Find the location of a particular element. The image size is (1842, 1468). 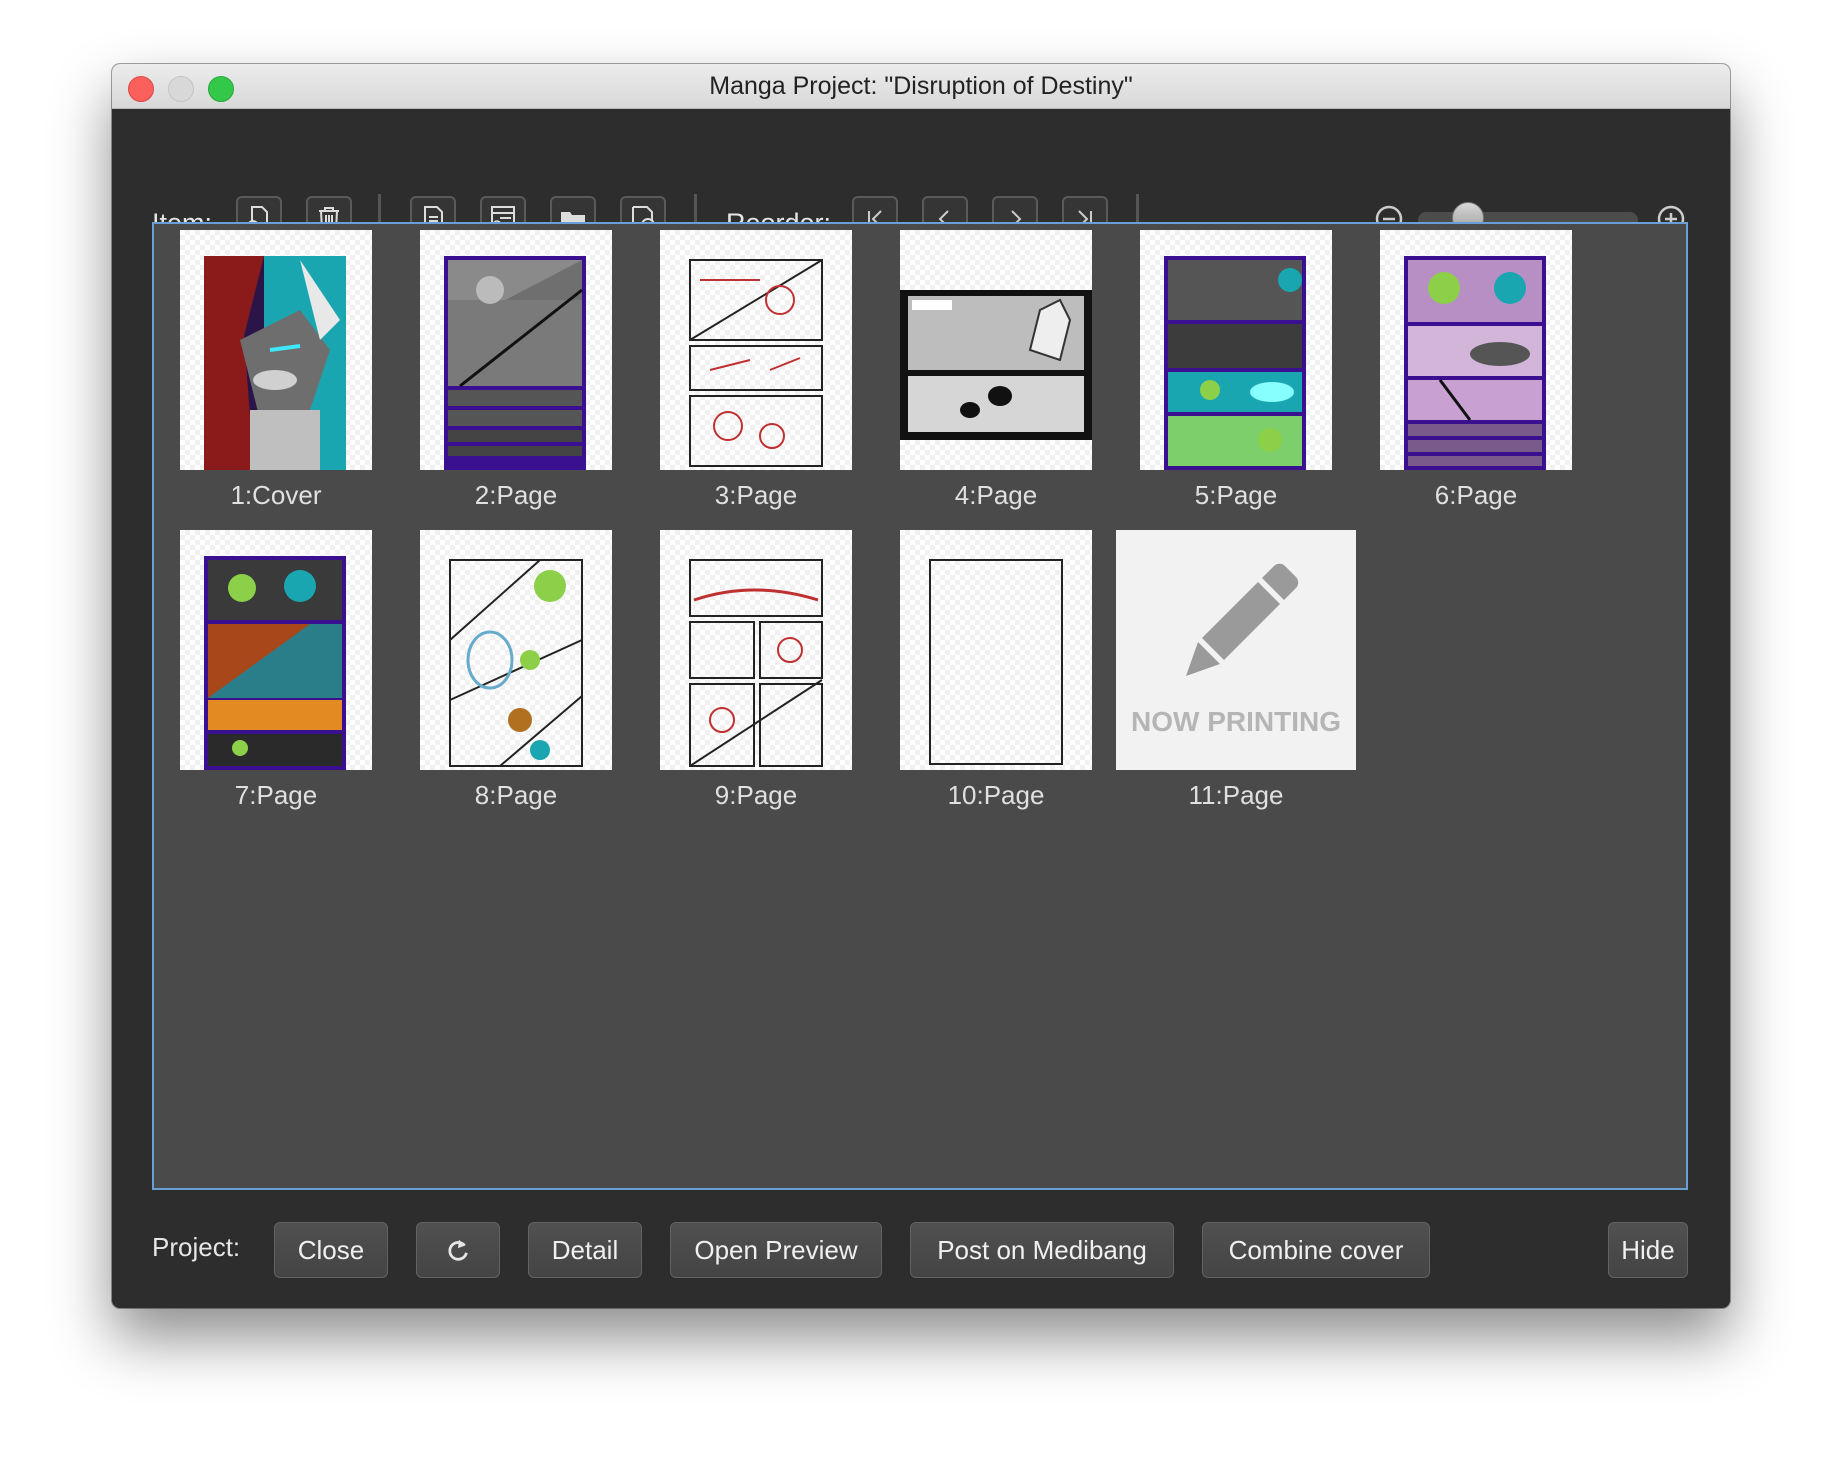

page-item: 9:Page is located at coordinates (743, 669).